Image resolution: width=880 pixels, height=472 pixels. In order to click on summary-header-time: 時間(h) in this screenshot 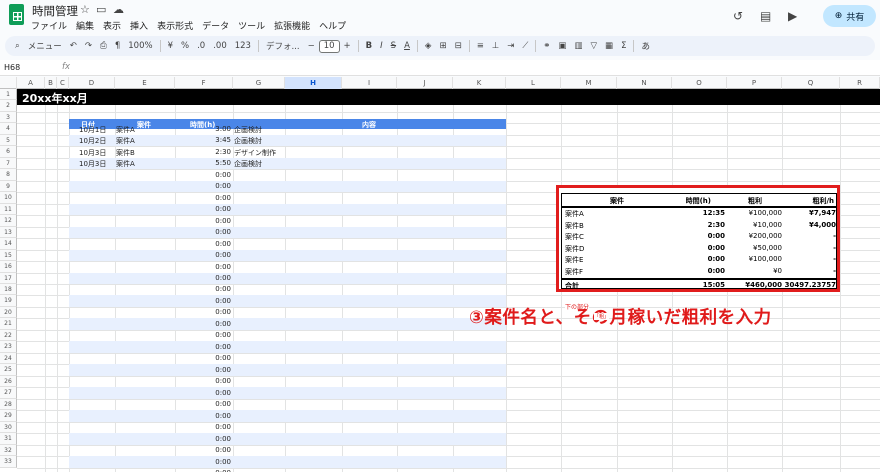, I will do `click(698, 201)`.